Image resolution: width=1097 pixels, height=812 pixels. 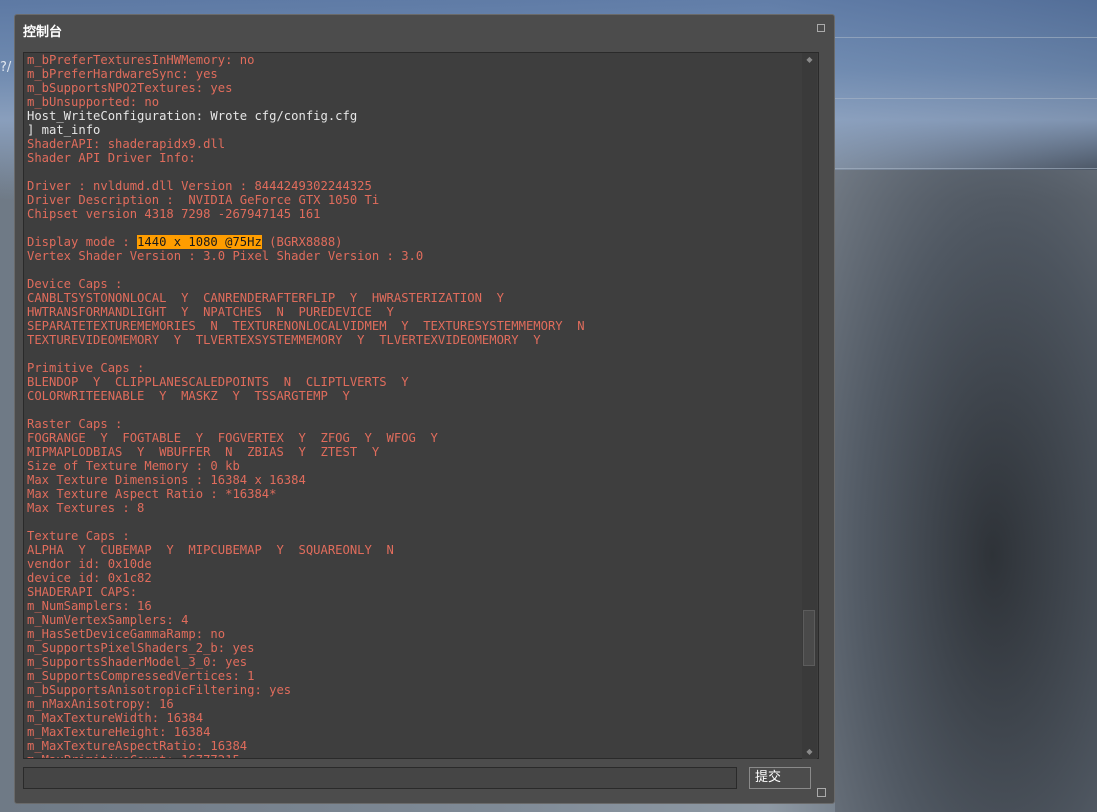 What do you see at coordinates (174, 214) in the screenshot?
I see `log-line: Chipset version 4318 7298 -267947145 161` at bounding box center [174, 214].